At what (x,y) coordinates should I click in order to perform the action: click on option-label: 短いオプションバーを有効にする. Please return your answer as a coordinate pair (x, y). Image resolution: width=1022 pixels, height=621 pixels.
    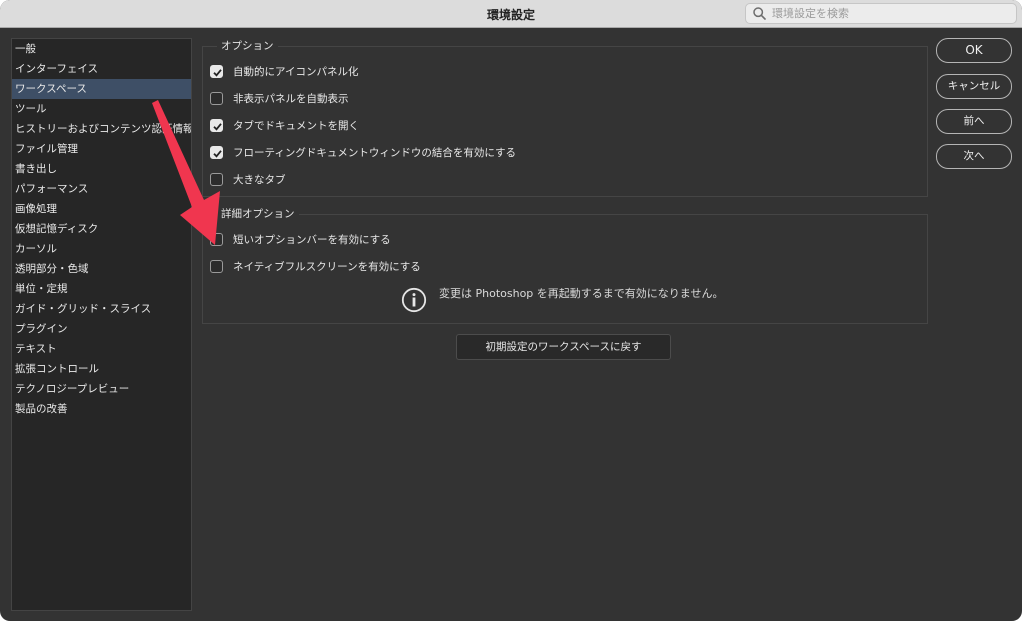
    Looking at the image, I should click on (312, 240).